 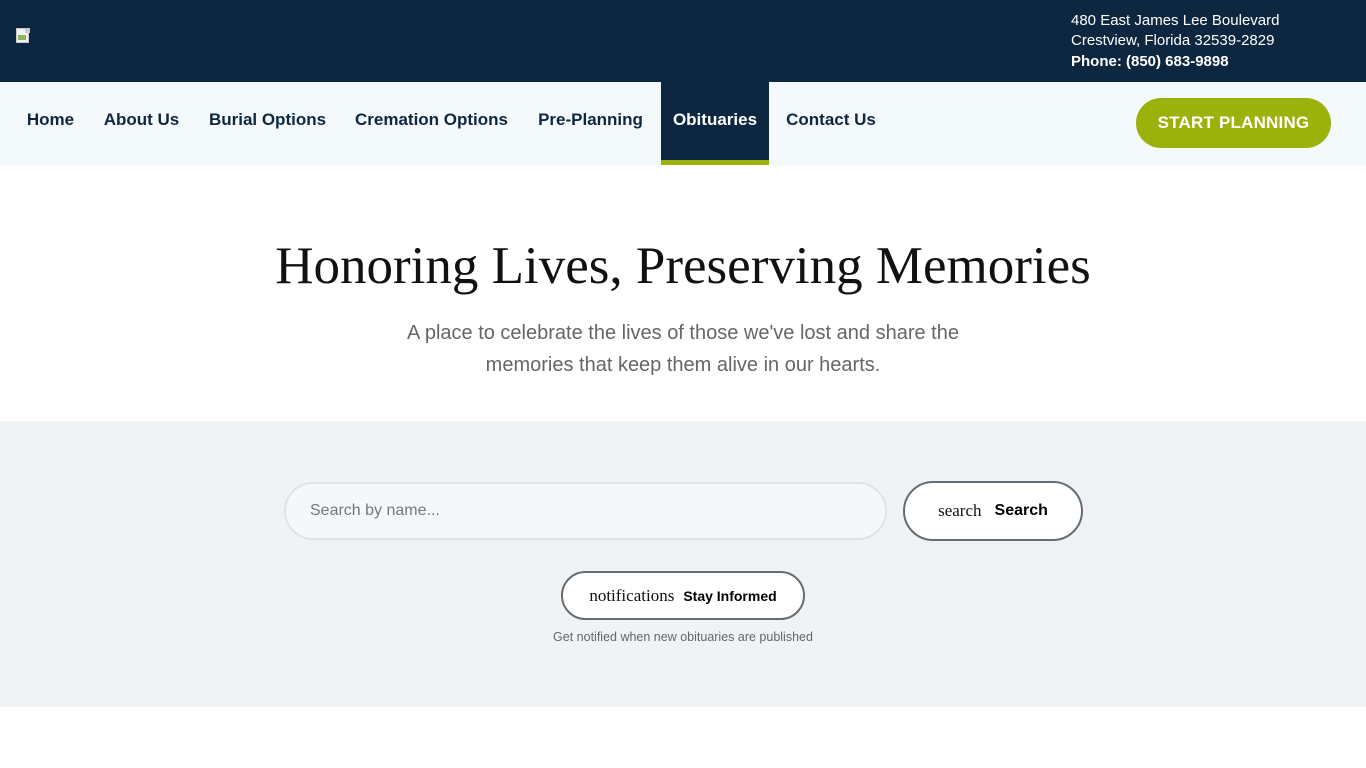 What do you see at coordinates (50, 121) in the screenshot?
I see `nav-home: Home` at bounding box center [50, 121].